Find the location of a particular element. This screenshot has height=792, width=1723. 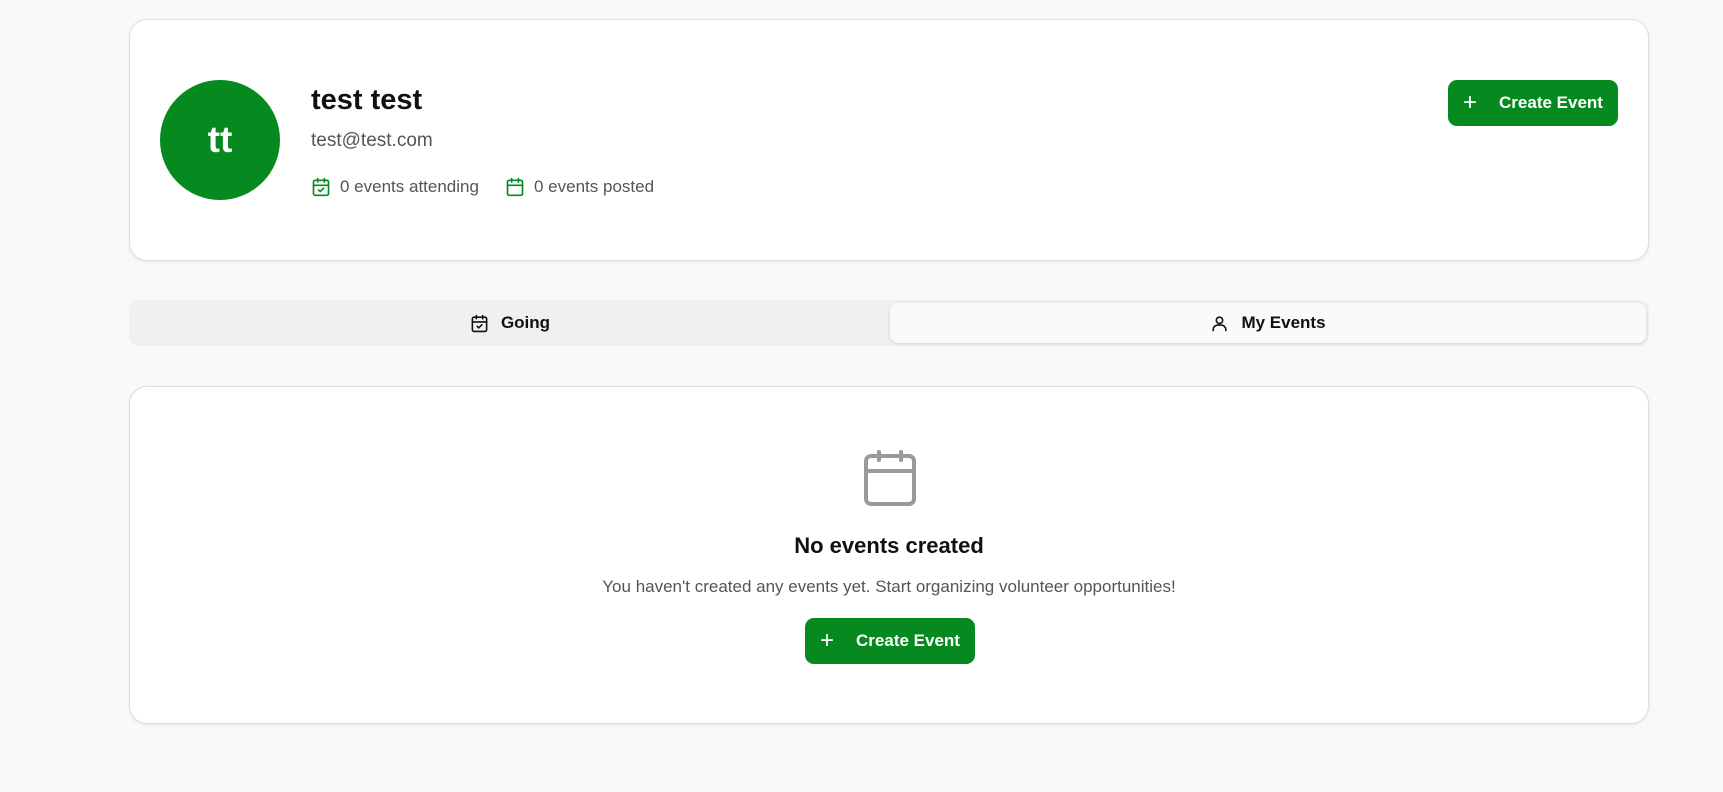

empty-state-create-event-button: + Create Event is located at coordinates (890, 641).